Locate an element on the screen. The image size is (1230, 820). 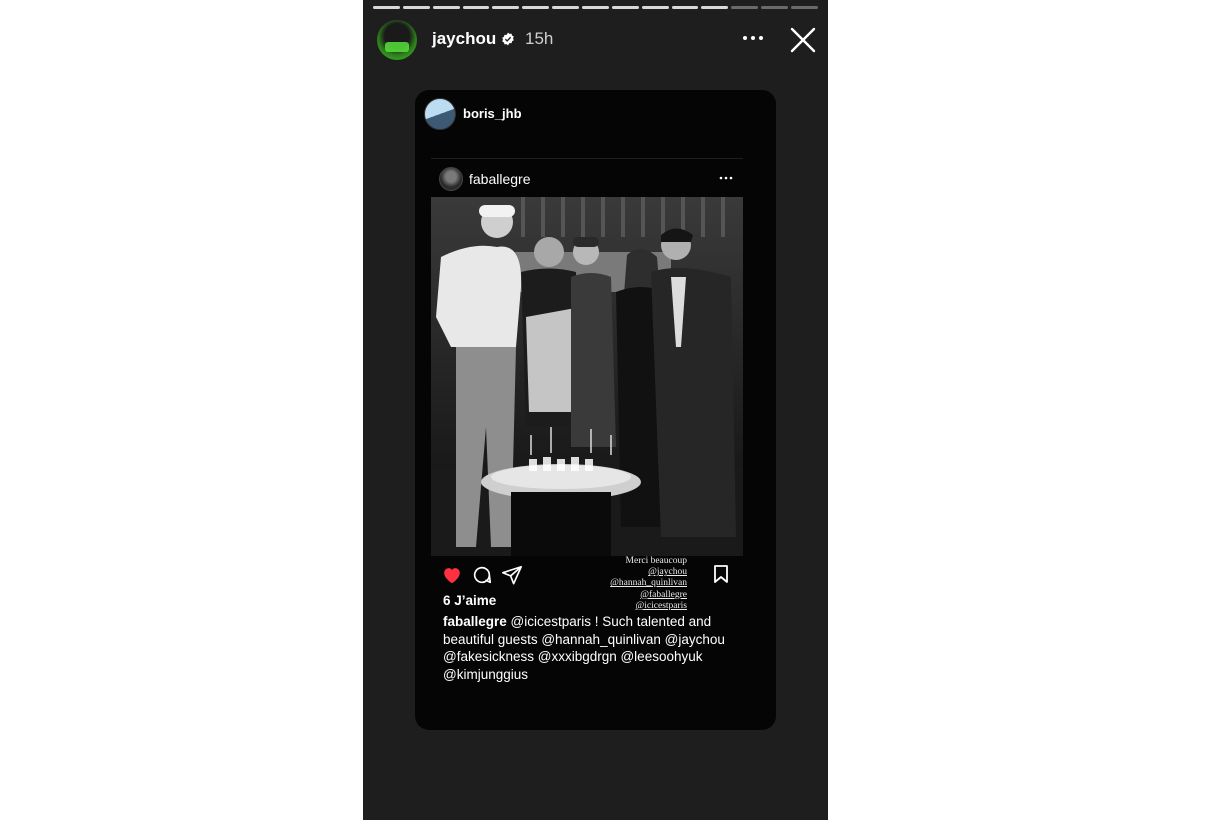
divider is located at coordinates (587, 158).